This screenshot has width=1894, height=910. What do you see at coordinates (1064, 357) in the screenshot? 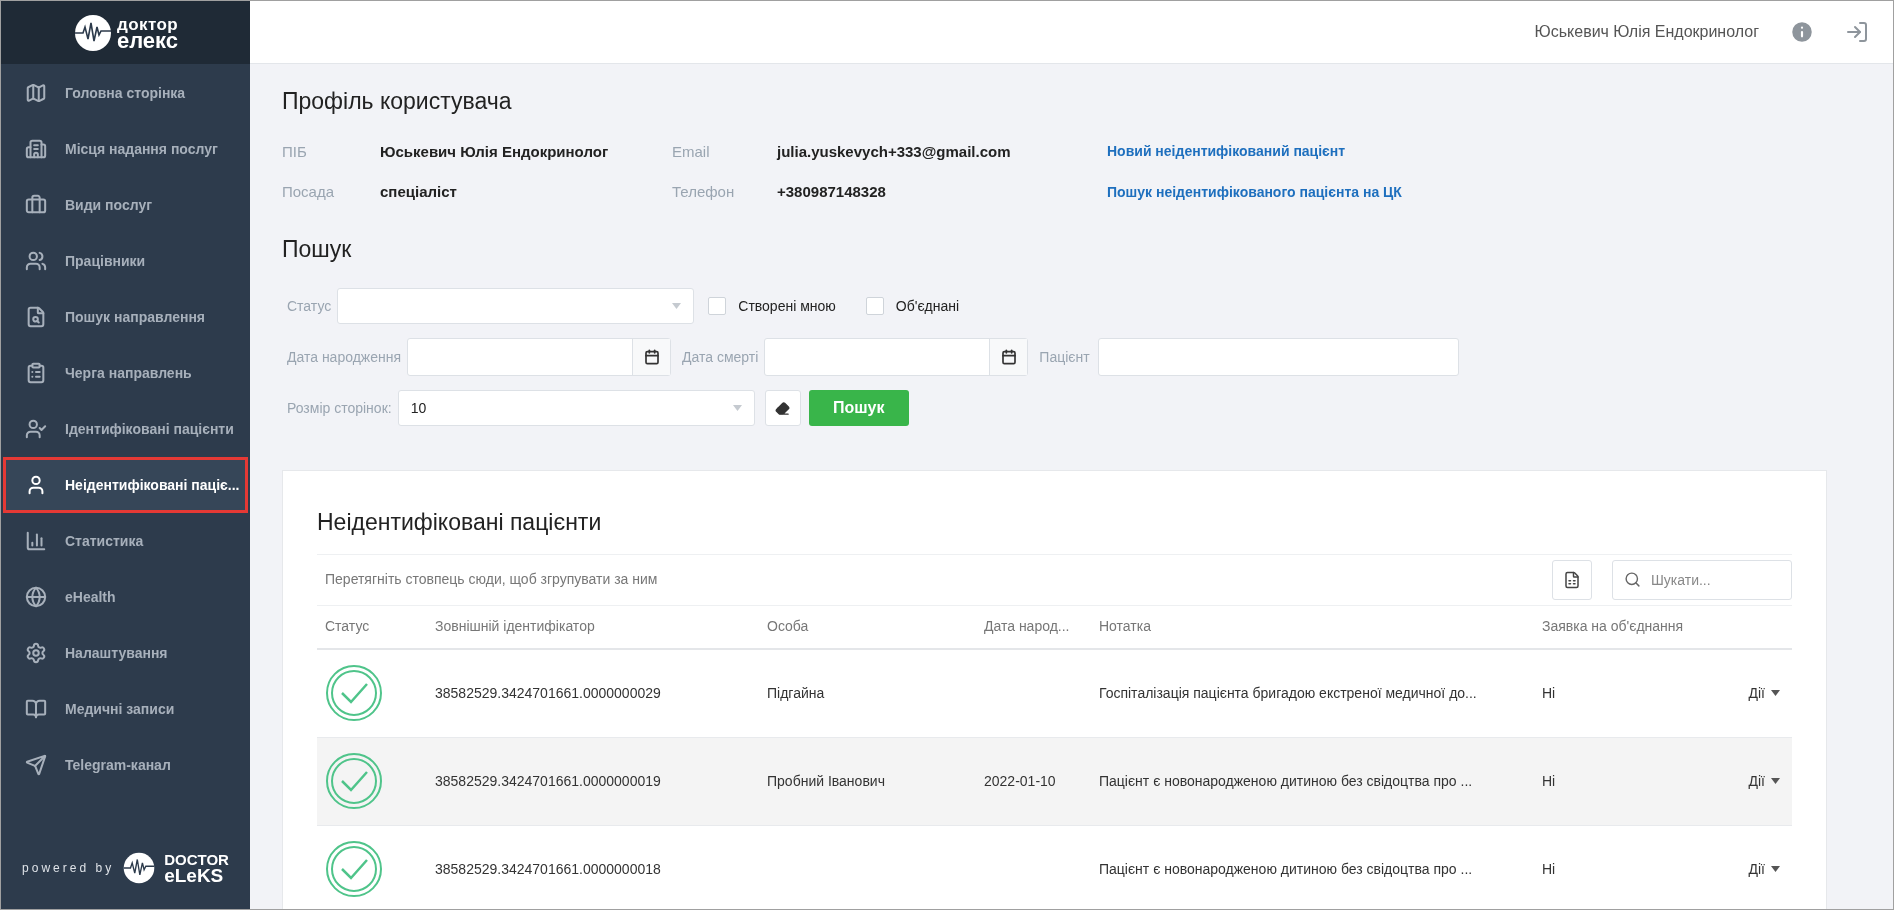
I see `field-label: Пацієнт` at bounding box center [1064, 357].